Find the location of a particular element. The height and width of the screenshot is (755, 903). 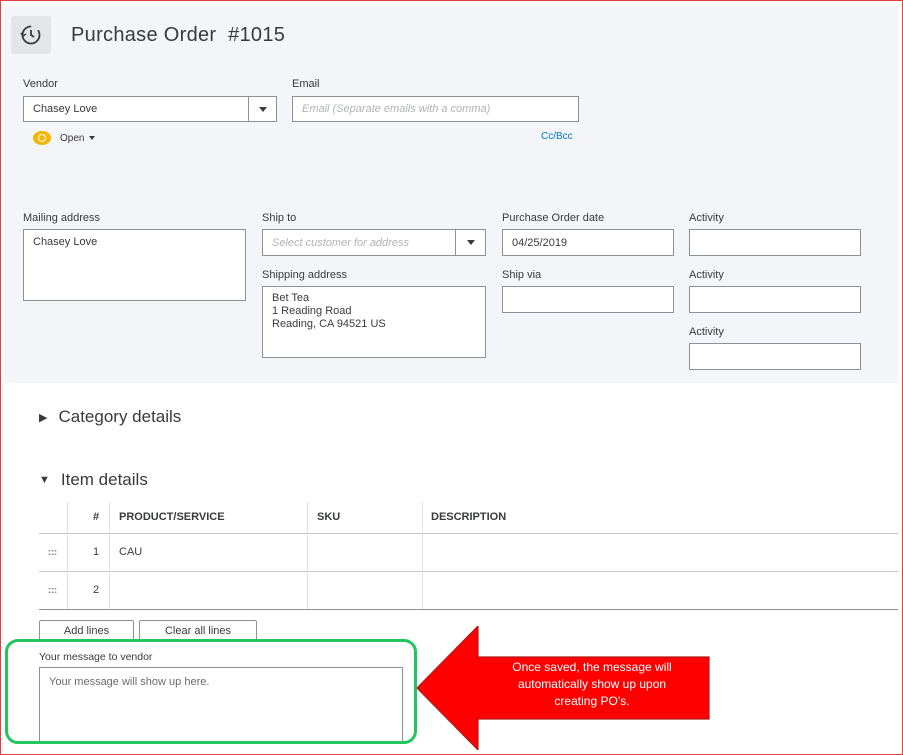

history-button is located at coordinates (31, 35).